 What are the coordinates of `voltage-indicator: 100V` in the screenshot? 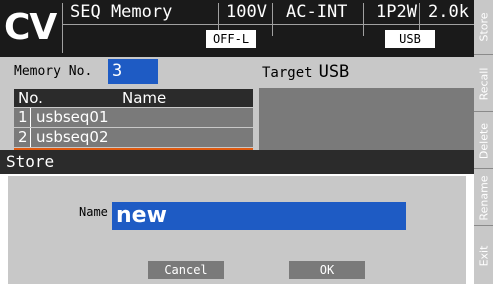 It's located at (246, 12).